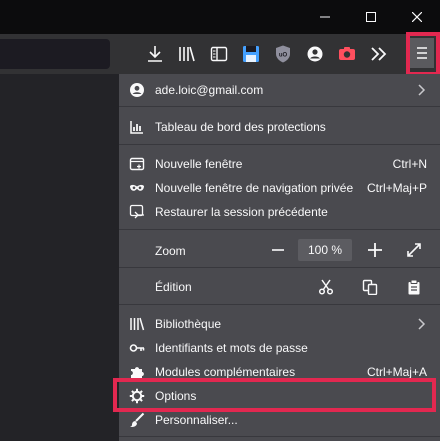 The image size is (440, 441). I want to click on fullscreen-icon, so click(414, 250).